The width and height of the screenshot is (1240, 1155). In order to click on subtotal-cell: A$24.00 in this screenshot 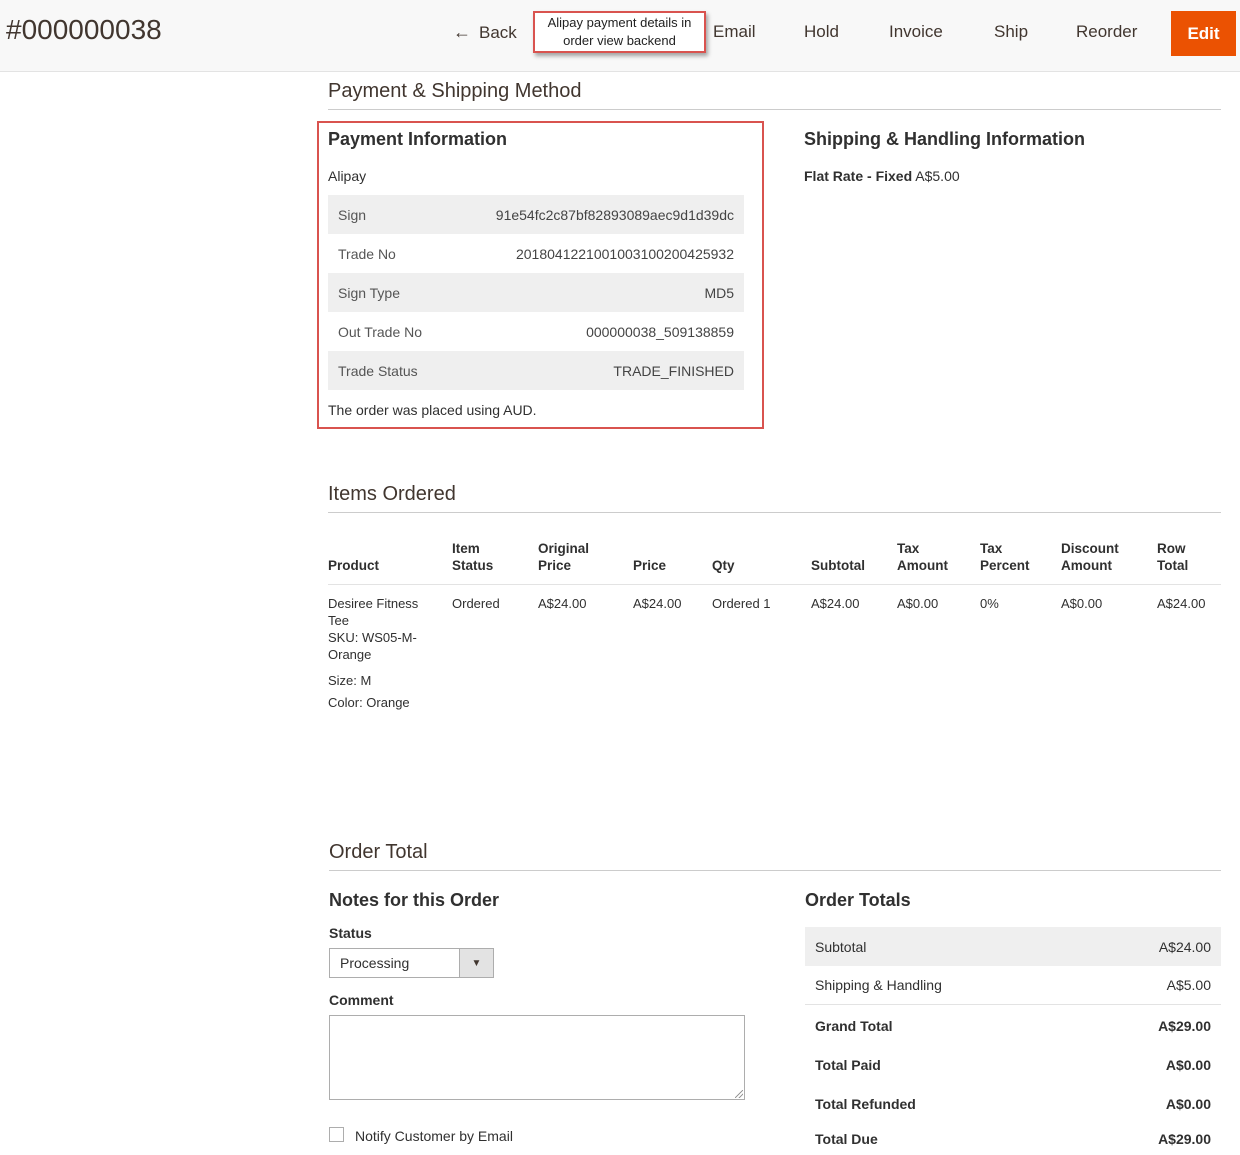, I will do `click(835, 603)`.